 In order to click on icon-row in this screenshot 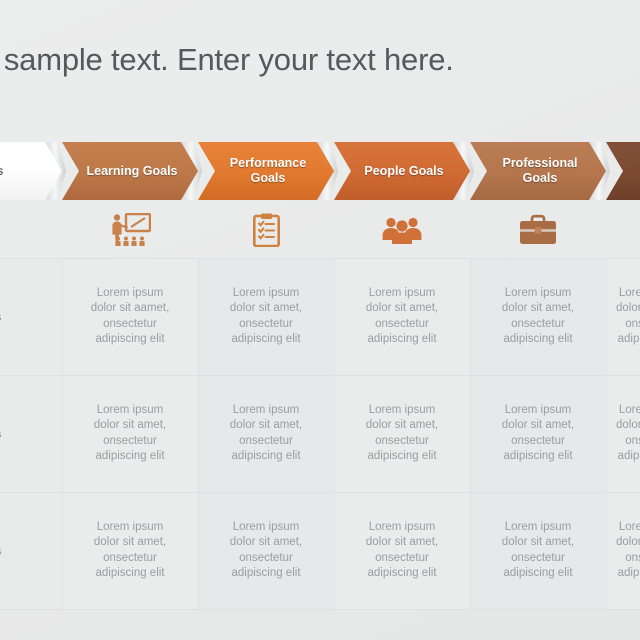, I will do `click(320, 230)`.